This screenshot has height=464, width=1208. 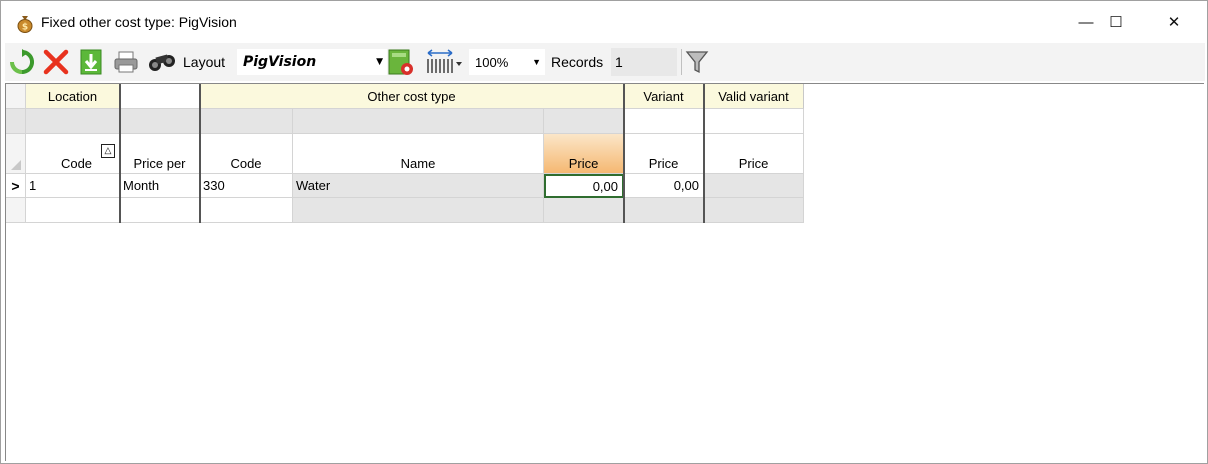 I want to click on save-icon, so click(x=91, y=62).